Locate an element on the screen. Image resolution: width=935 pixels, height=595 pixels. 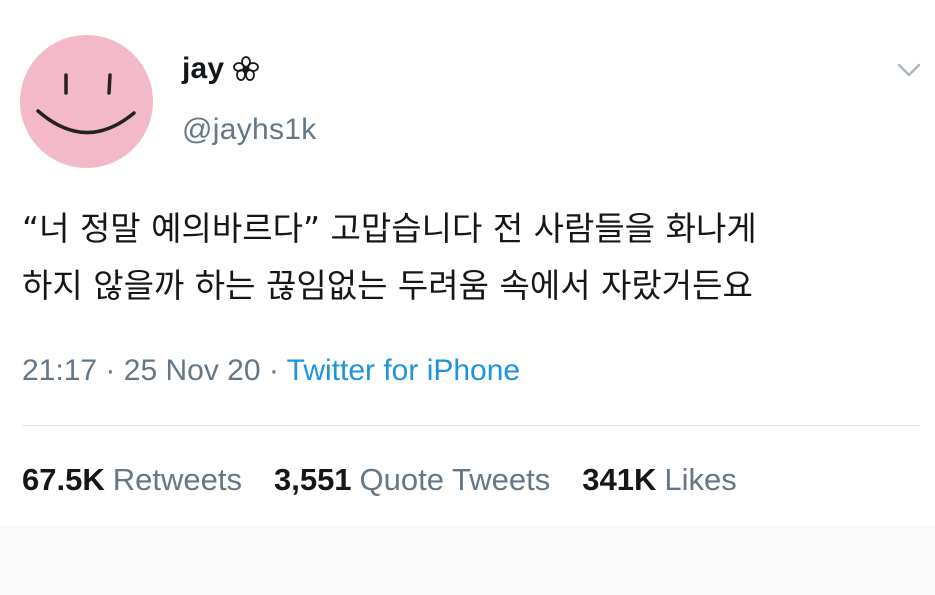
user-handle: @jayhs1k is located at coordinates (249, 130).